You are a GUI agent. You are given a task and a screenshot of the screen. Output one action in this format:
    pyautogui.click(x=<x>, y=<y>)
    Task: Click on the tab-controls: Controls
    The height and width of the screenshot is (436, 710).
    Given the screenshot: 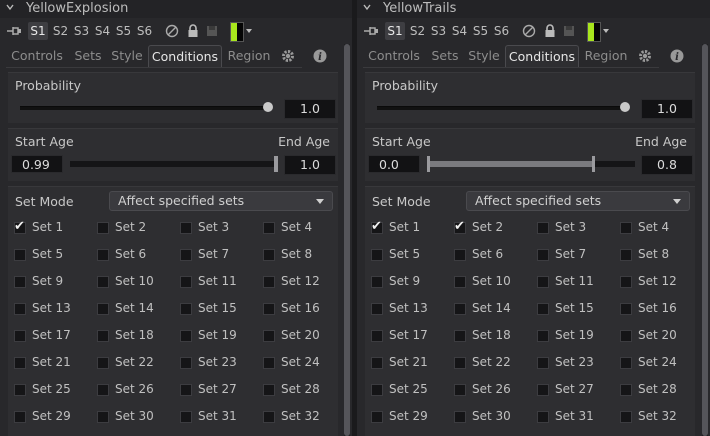 What is the action you would take?
    pyautogui.click(x=394, y=56)
    